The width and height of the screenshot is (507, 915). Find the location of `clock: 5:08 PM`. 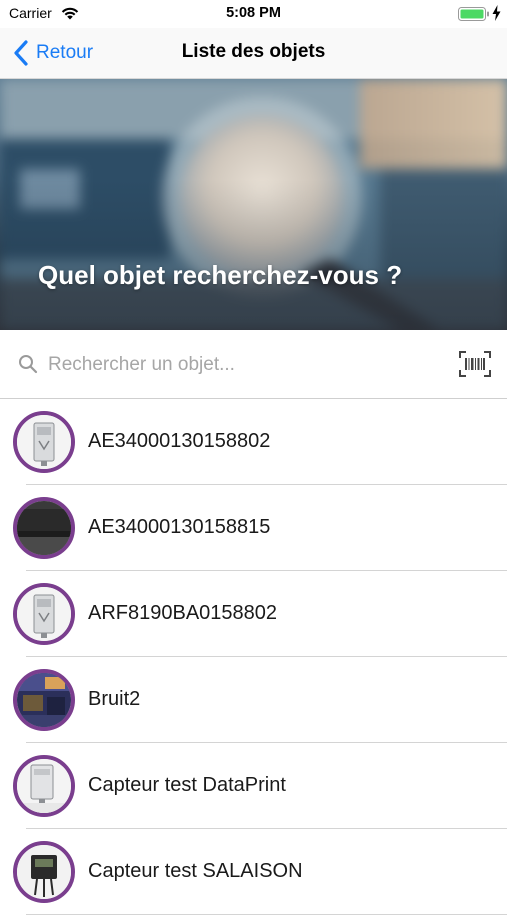

clock: 5:08 PM is located at coordinates (253, 13).